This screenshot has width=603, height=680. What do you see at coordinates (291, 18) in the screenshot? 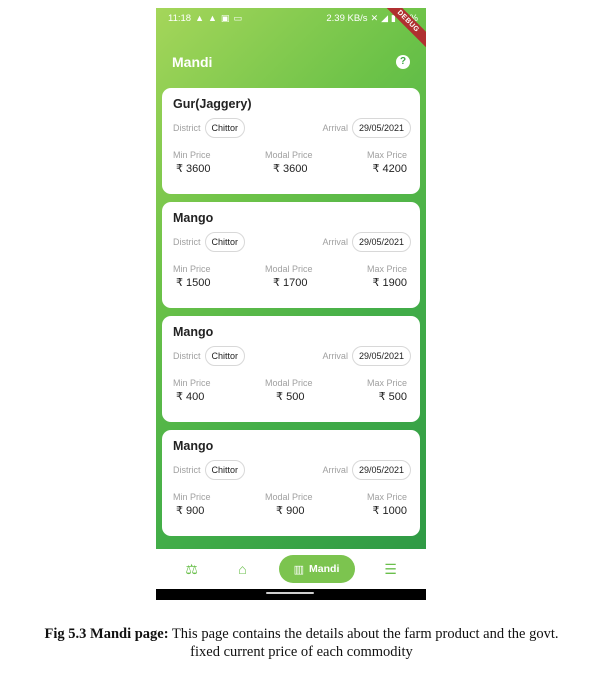
I see `status-bar: 11:18 ▲ ▲ ▣ ▭ 2.39 KB/s ✕ ◢ ▮ 61%` at bounding box center [291, 18].